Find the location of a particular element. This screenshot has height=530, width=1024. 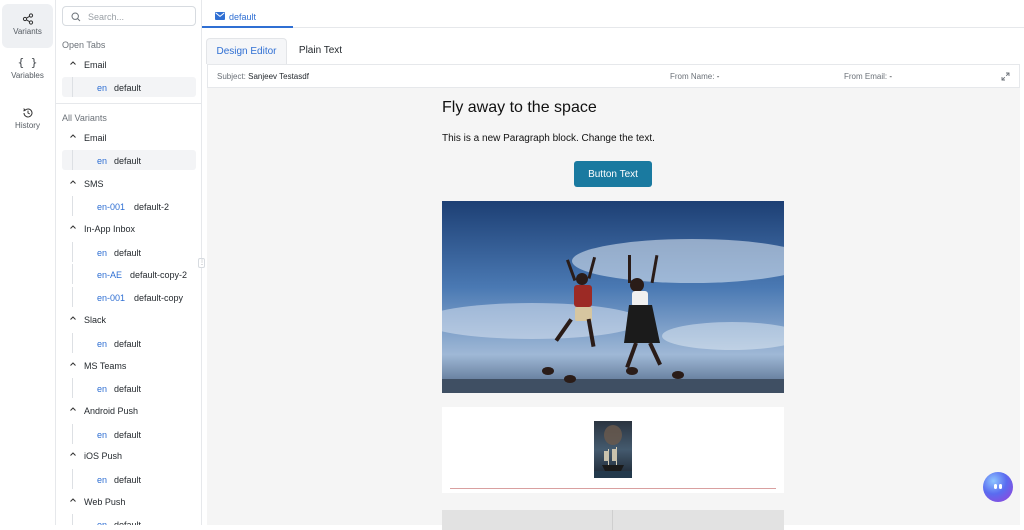

all-variants-title: All Variants is located at coordinates (84, 118).